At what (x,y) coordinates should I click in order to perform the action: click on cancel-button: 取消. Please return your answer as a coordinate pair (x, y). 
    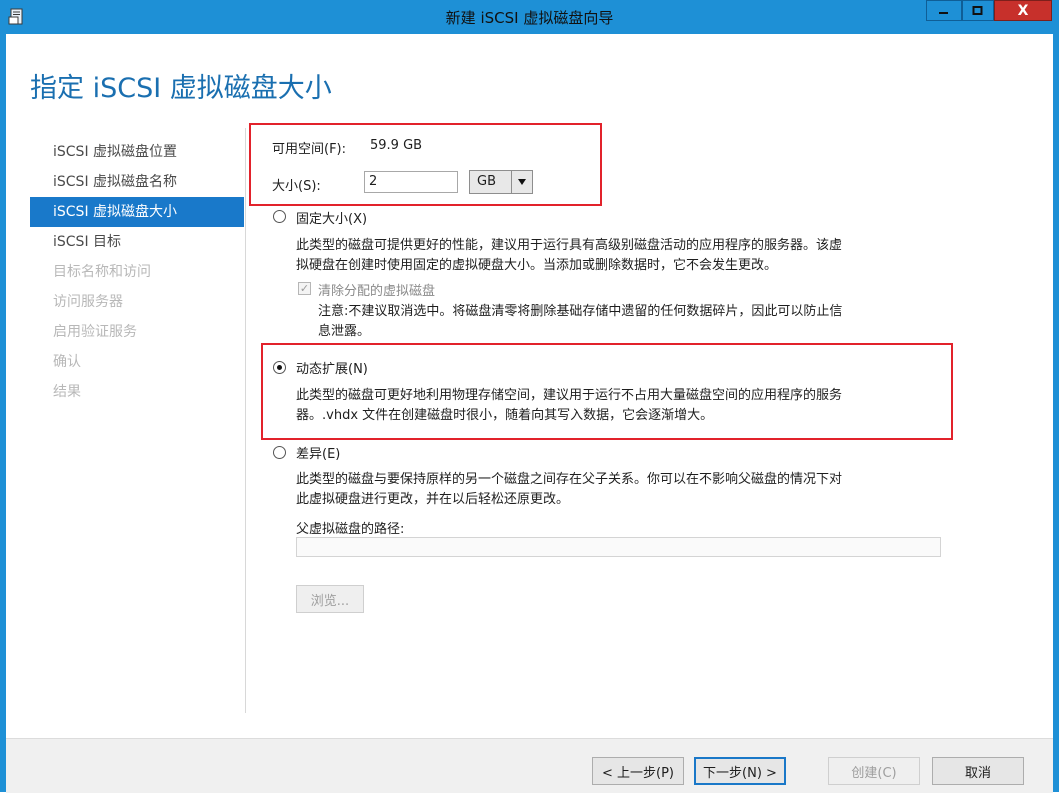
    Looking at the image, I should click on (978, 771).